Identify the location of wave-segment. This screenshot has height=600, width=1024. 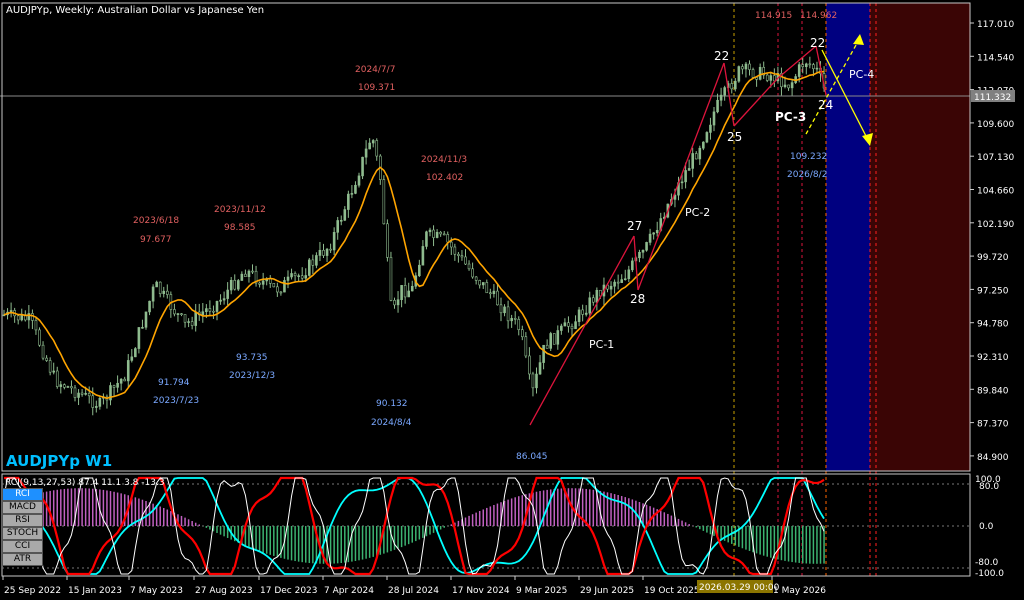
(582, 330).